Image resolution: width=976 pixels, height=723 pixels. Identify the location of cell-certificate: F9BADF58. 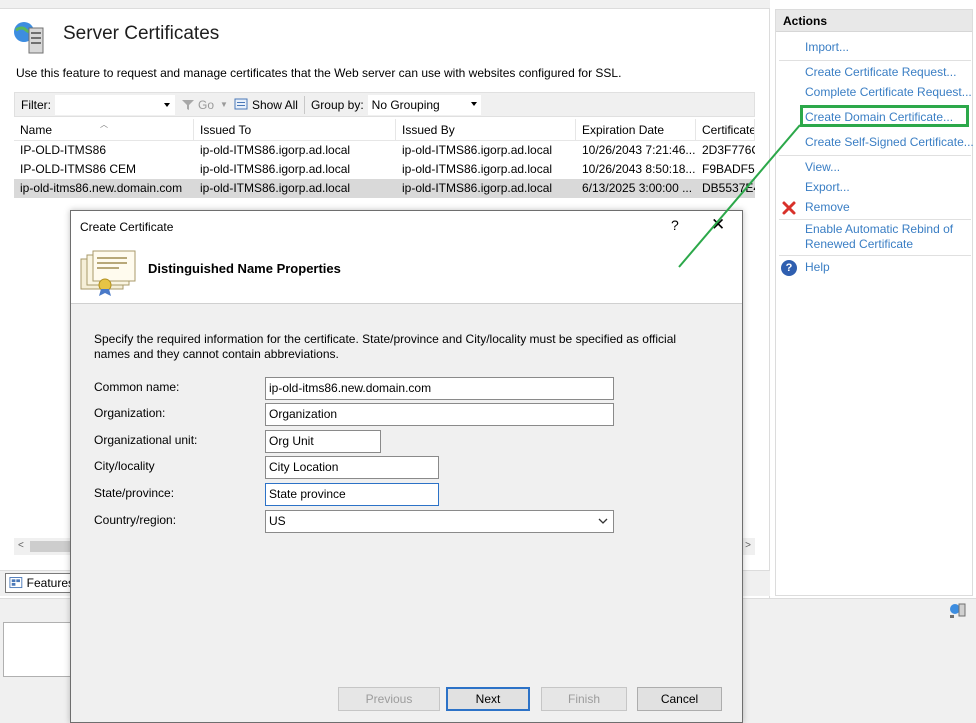
(728, 169).